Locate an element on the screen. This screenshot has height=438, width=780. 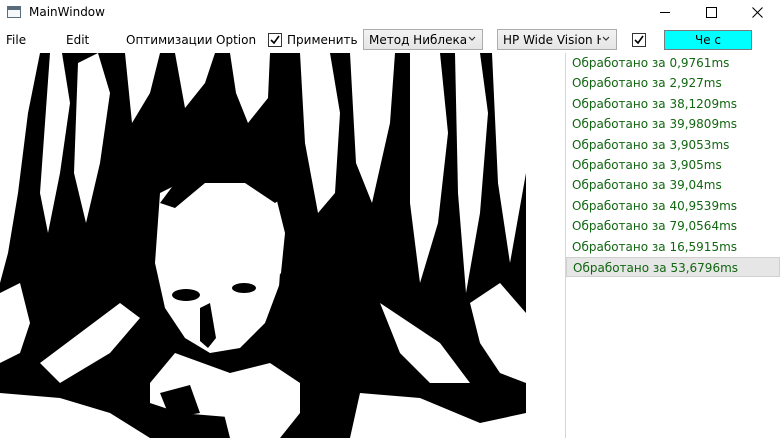
title-bar: MainWindow is located at coordinates (390, 12).